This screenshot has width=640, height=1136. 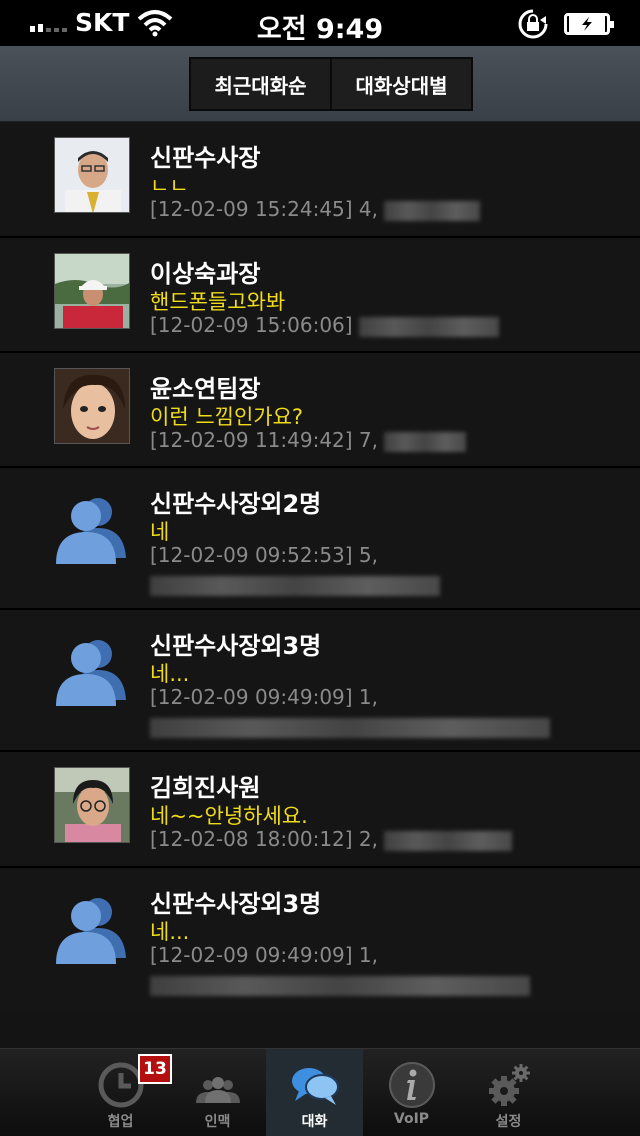 I want to click on tab-settings: 설정, so click(x=508, y=1092).